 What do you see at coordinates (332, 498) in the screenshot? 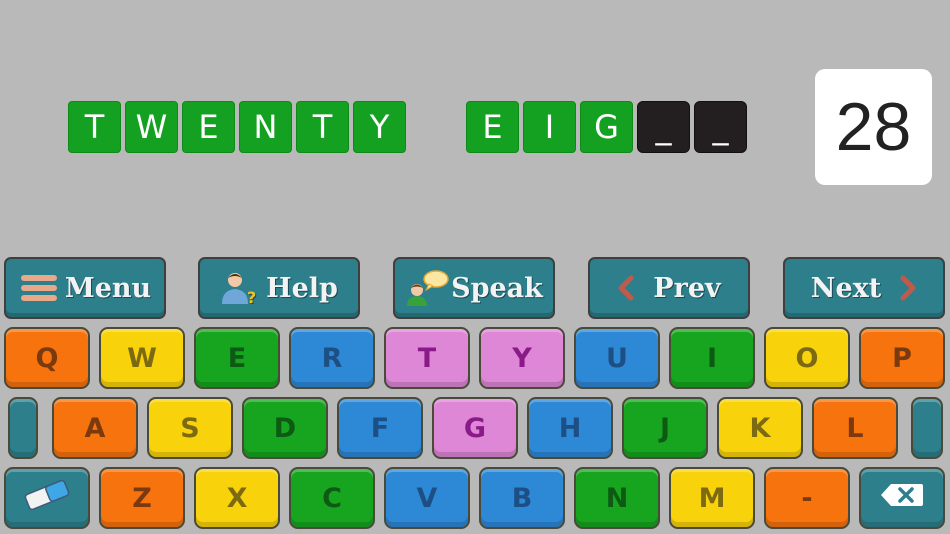
I see `key-c: C` at bounding box center [332, 498].